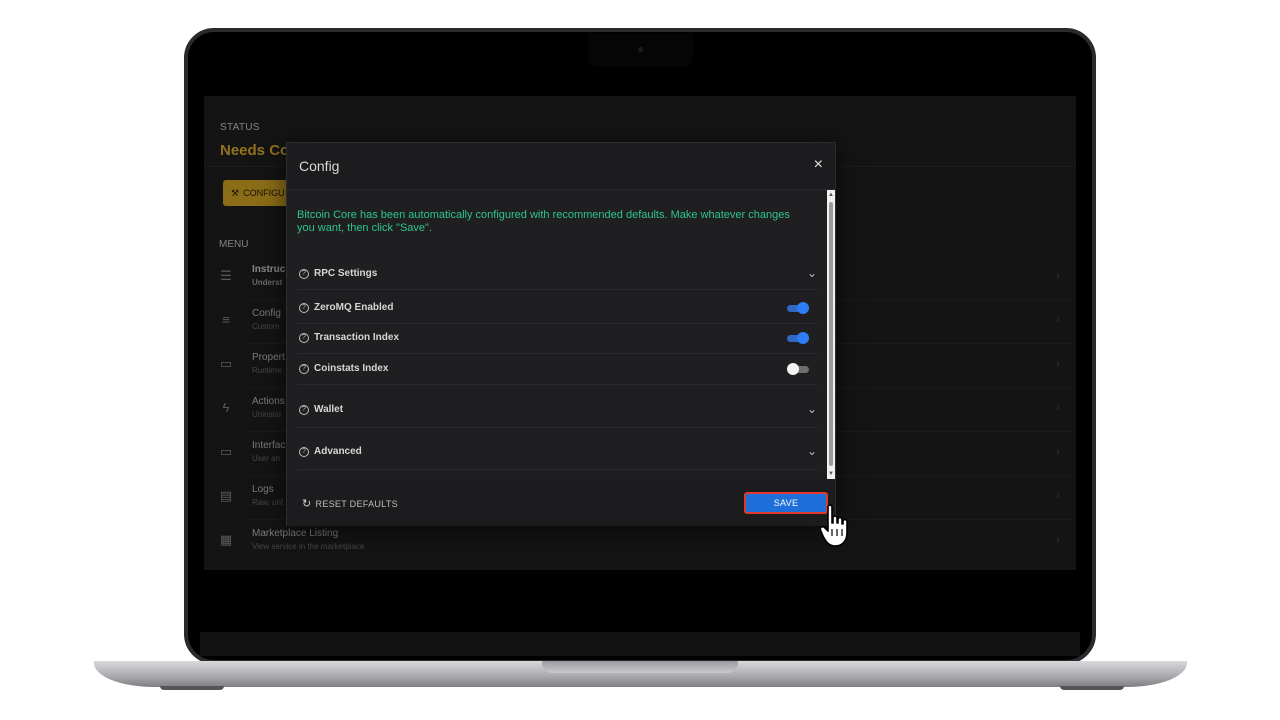 The image size is (1280, 720). What do you see at coordinates (834, 525) in the screenshot?
I see `hand-cursor-icon` at bounding box center [834, 525].